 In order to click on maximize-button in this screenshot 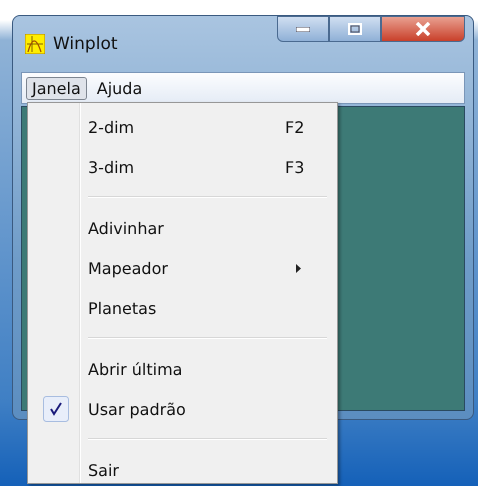, I will do `click(355, 29)`.